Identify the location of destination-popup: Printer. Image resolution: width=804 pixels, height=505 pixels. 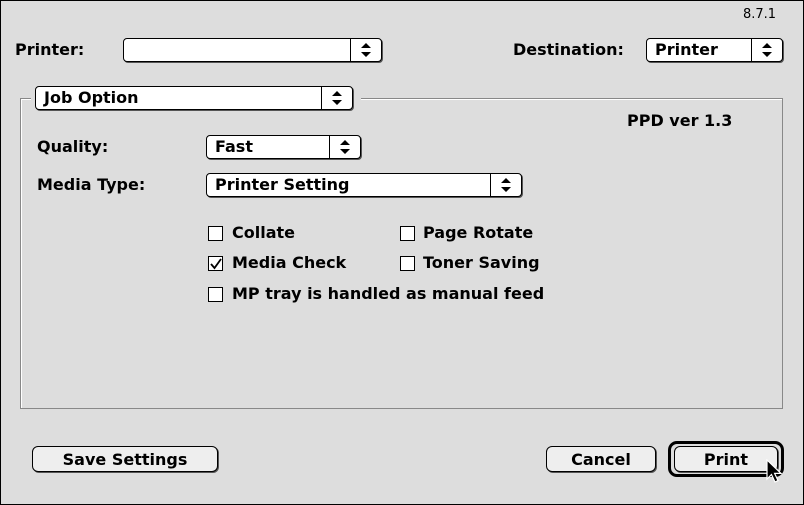
(714, 50).